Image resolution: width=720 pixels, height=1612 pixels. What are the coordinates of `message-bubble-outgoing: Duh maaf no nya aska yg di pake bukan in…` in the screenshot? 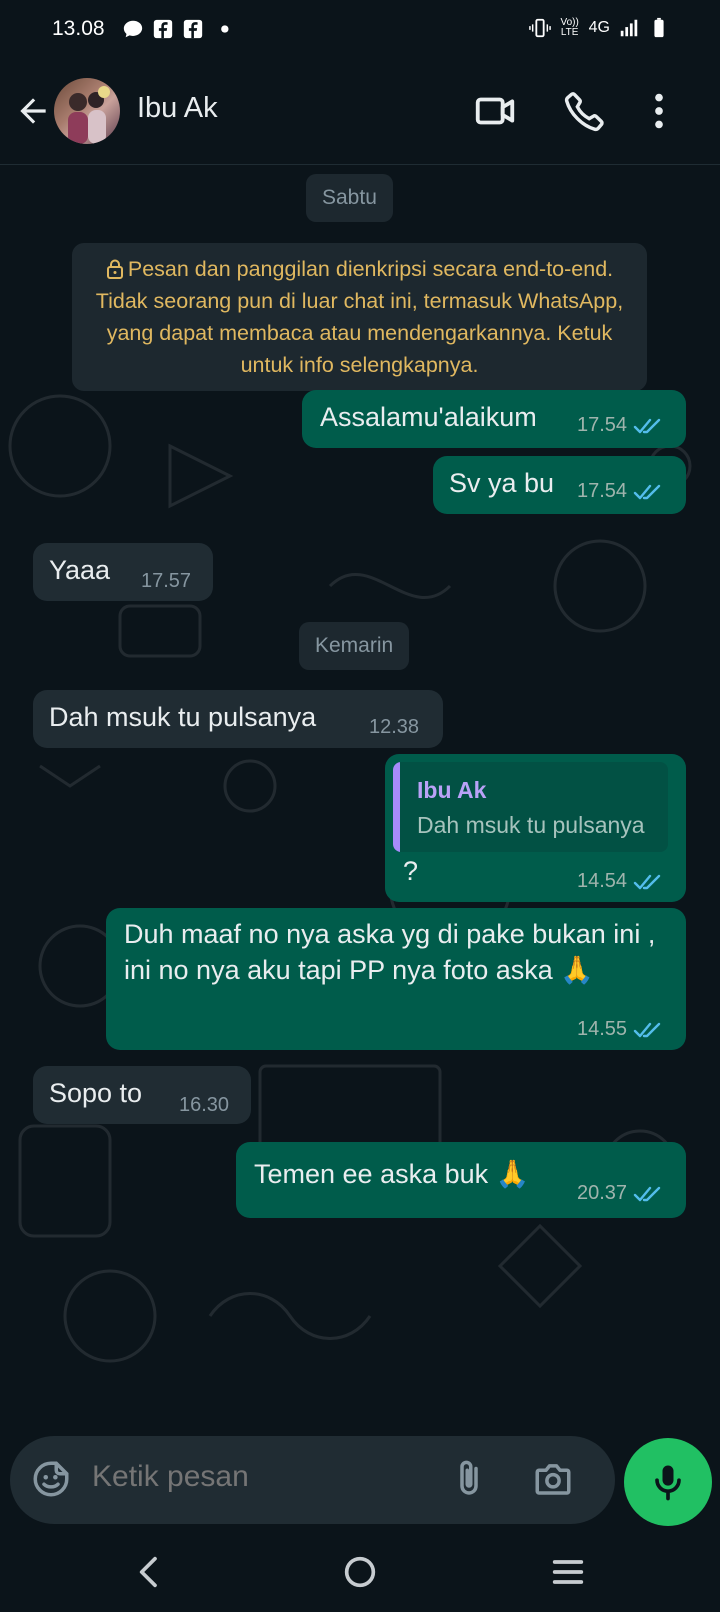 It's located at (396, 979).